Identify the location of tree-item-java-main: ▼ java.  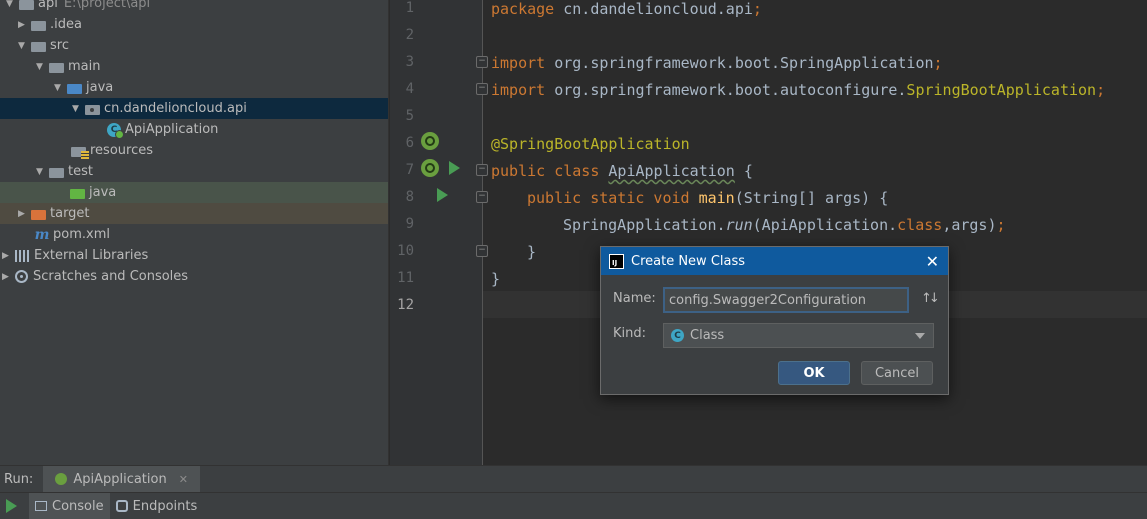
(194, 87).